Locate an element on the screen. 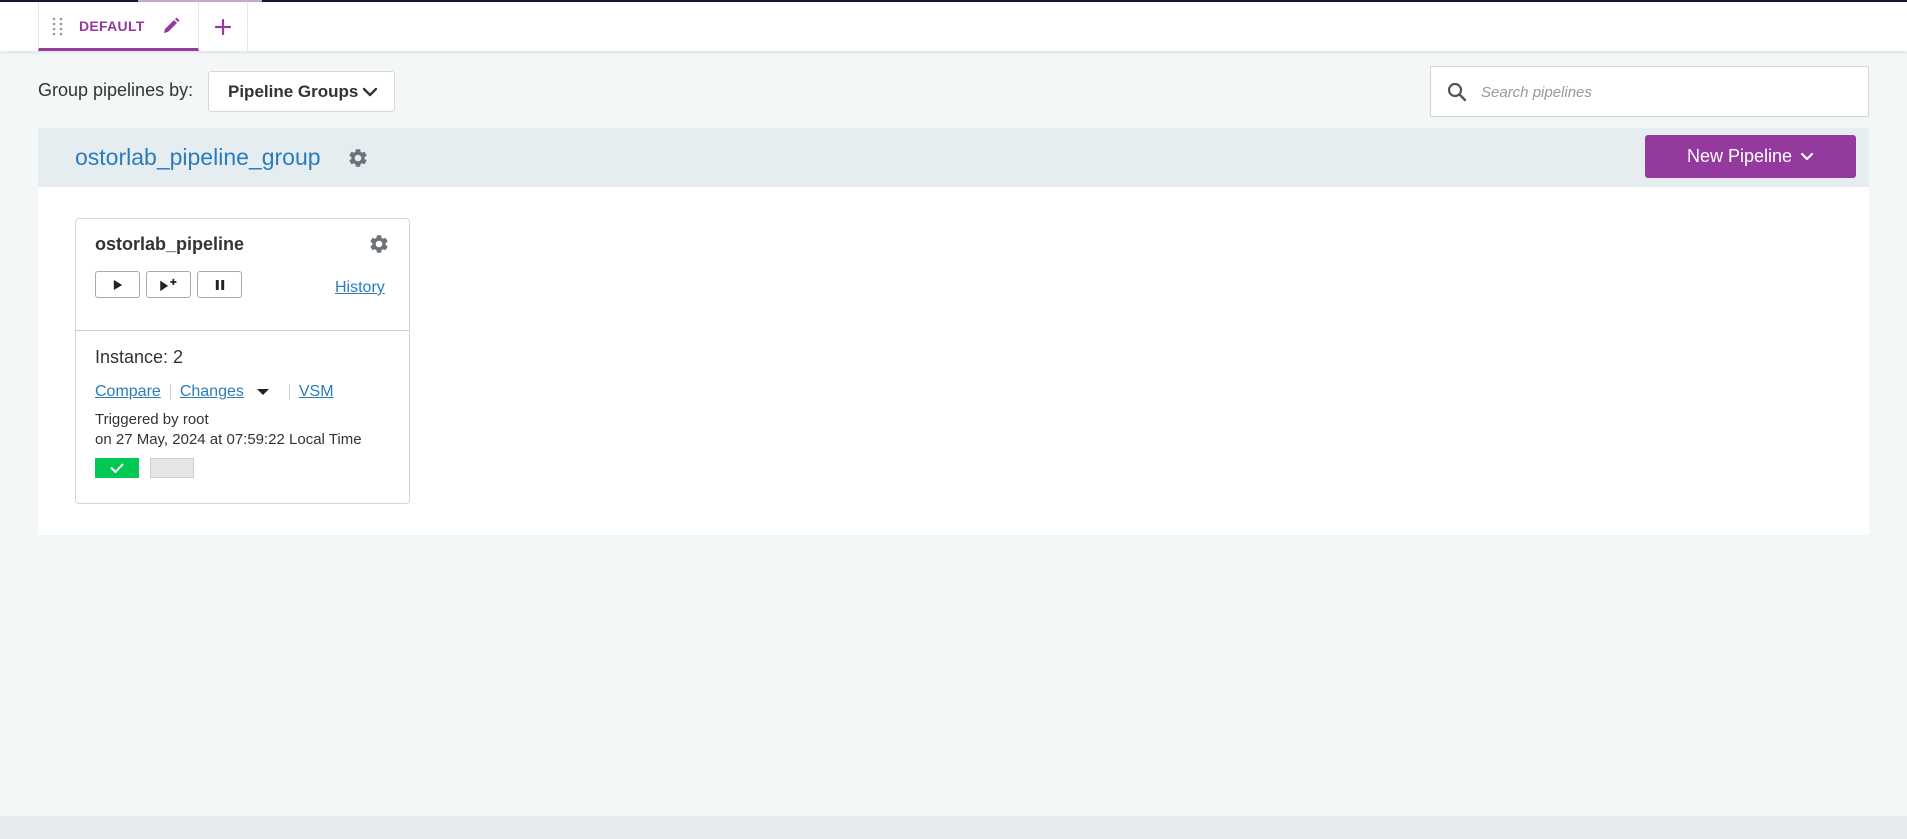 The height and width of the screenshot is (839, 1907). group-by-label: Group pipelines by: is located at coordinates (116, 90).